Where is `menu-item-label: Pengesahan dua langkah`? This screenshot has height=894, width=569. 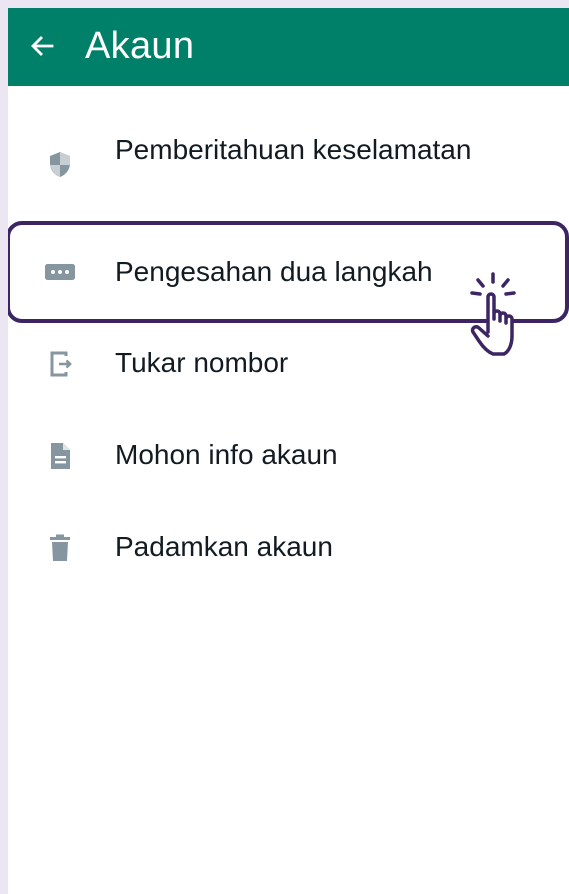
menu-item-label: Pengesahan dua langkah is located at coordinates (274, 271).